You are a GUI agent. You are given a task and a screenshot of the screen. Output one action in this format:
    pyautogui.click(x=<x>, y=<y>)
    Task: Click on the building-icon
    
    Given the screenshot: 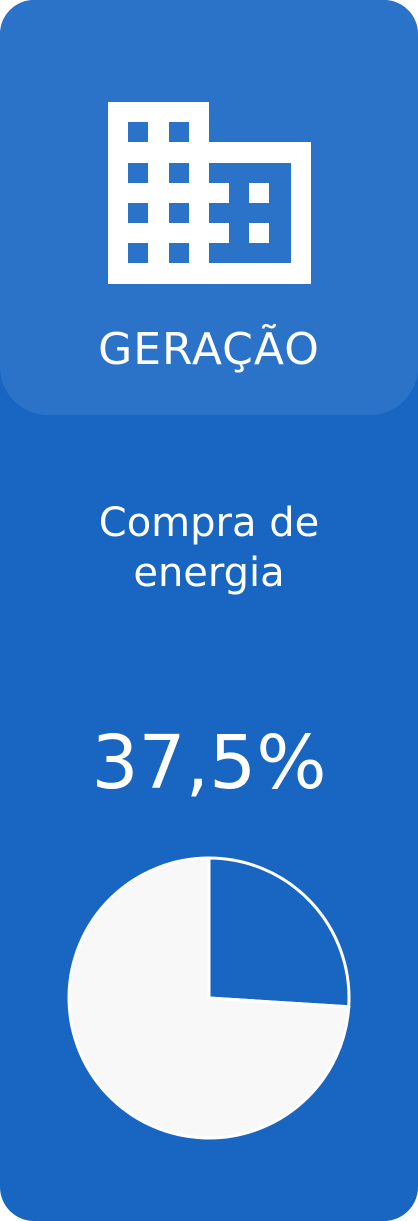 What is the action you would take?
    pyautogui.click(x=209, y=193)
    